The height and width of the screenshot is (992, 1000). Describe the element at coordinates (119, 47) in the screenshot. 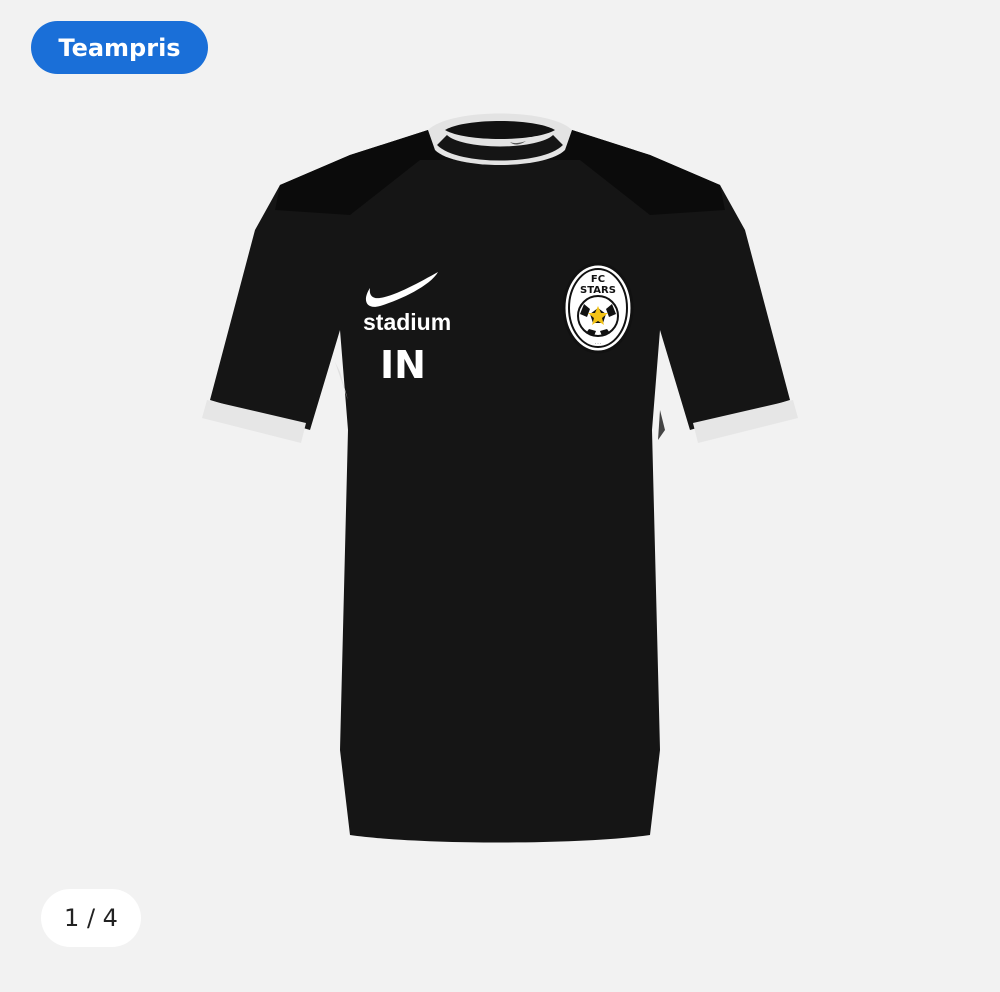

I see `team-price-badge: Teampris` at that location.